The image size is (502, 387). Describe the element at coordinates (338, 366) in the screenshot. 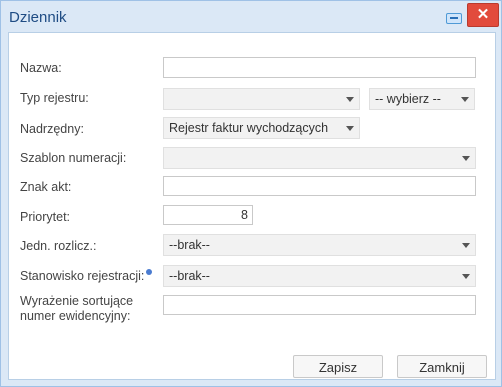

I see `save-button: Zapisz` at that location.